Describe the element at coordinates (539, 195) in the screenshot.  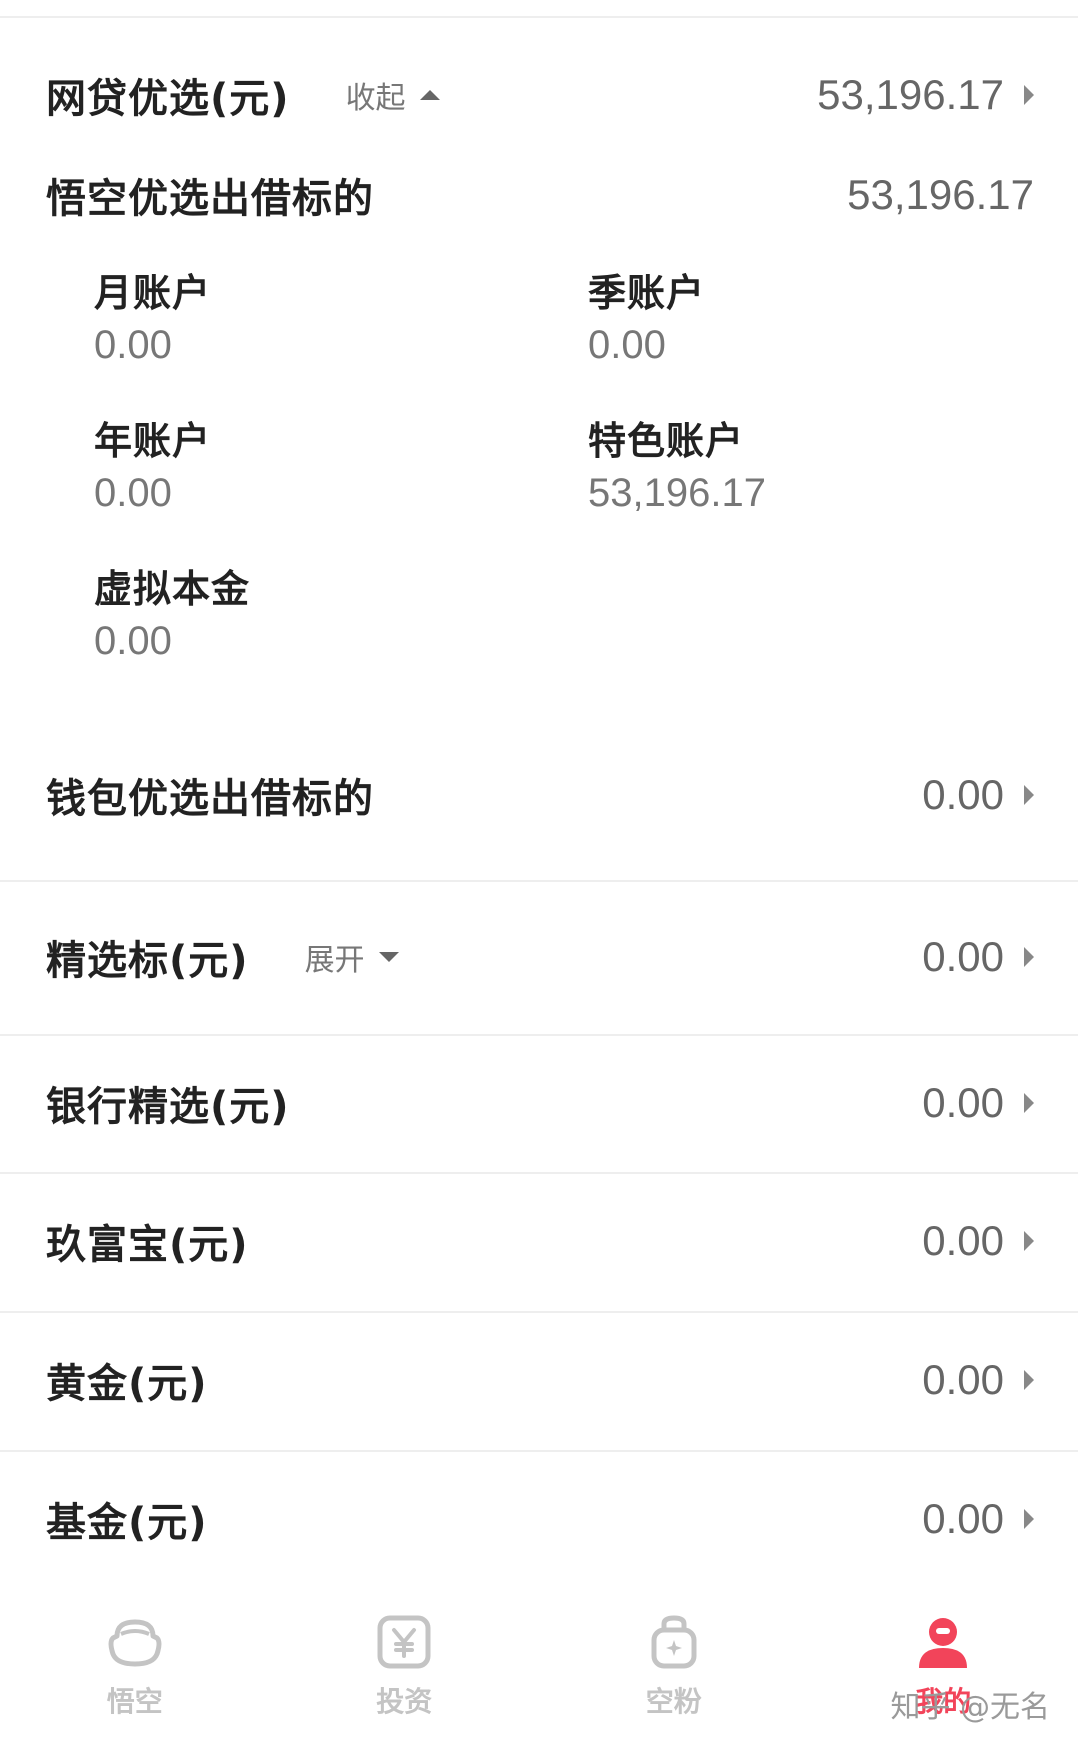
I see `wukong-sub-row: 悟空优选出借标的 53,196.17` at that location.